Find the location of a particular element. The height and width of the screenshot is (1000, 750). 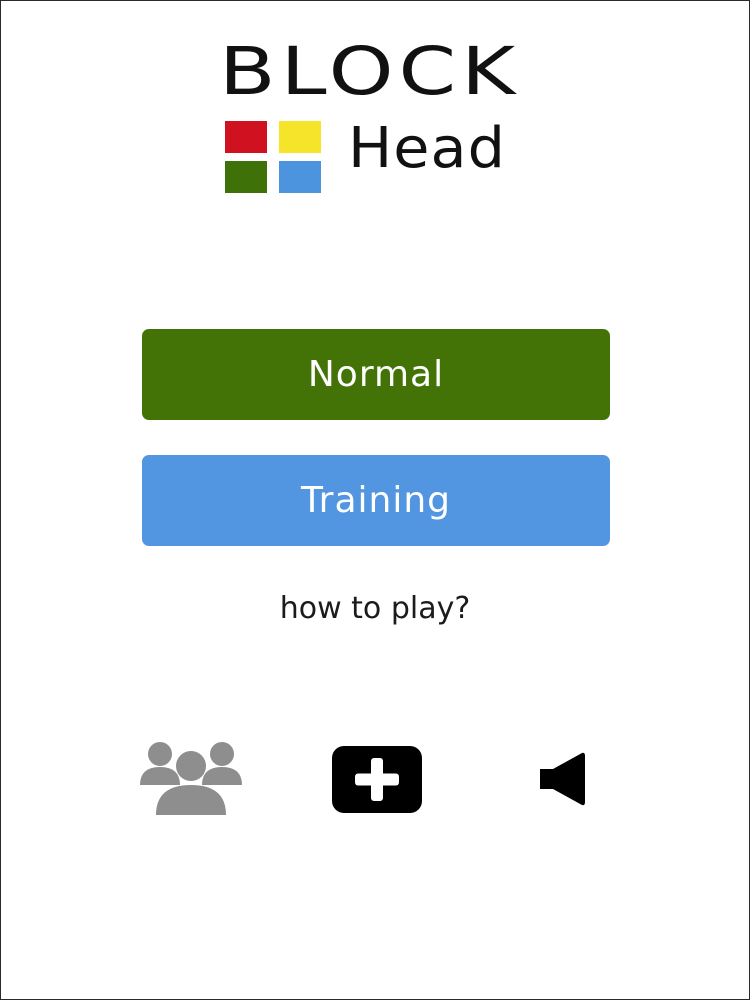

speaker-icon is located at coordinates (562, 779).